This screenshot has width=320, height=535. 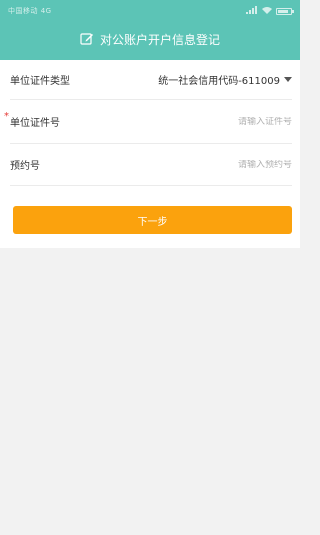 What do you see at coordinates (219, 81) in the screenshot?
I see `cert-type-value: 统一社会信用代码-611009` at bounding box center [219, 81].